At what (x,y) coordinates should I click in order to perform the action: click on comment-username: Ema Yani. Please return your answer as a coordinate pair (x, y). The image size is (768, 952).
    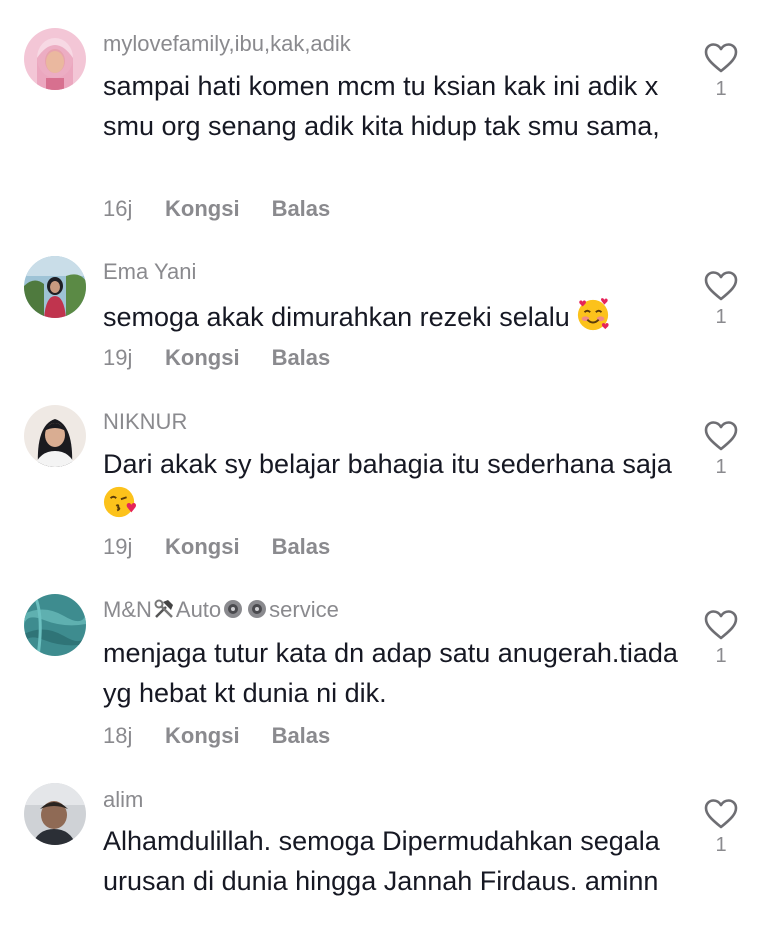
    Looking at the image, I should click on (149, 272).